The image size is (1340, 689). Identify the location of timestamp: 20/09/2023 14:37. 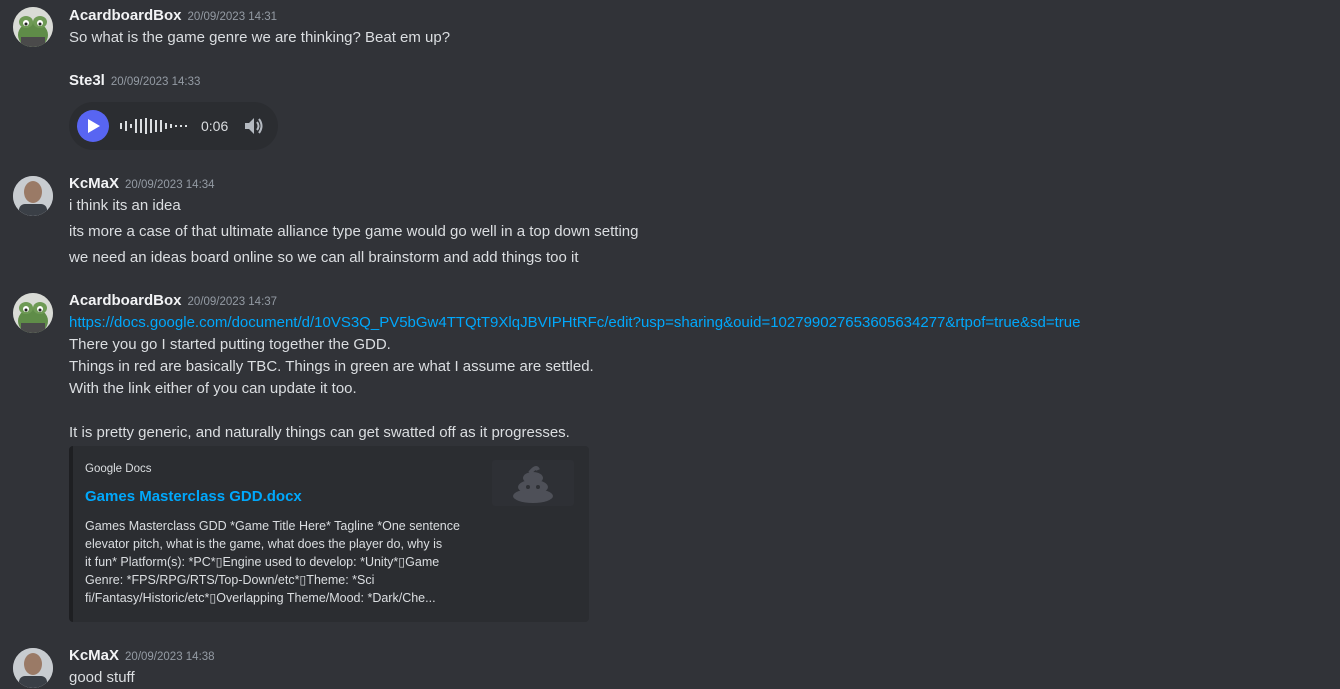
(232, 302).